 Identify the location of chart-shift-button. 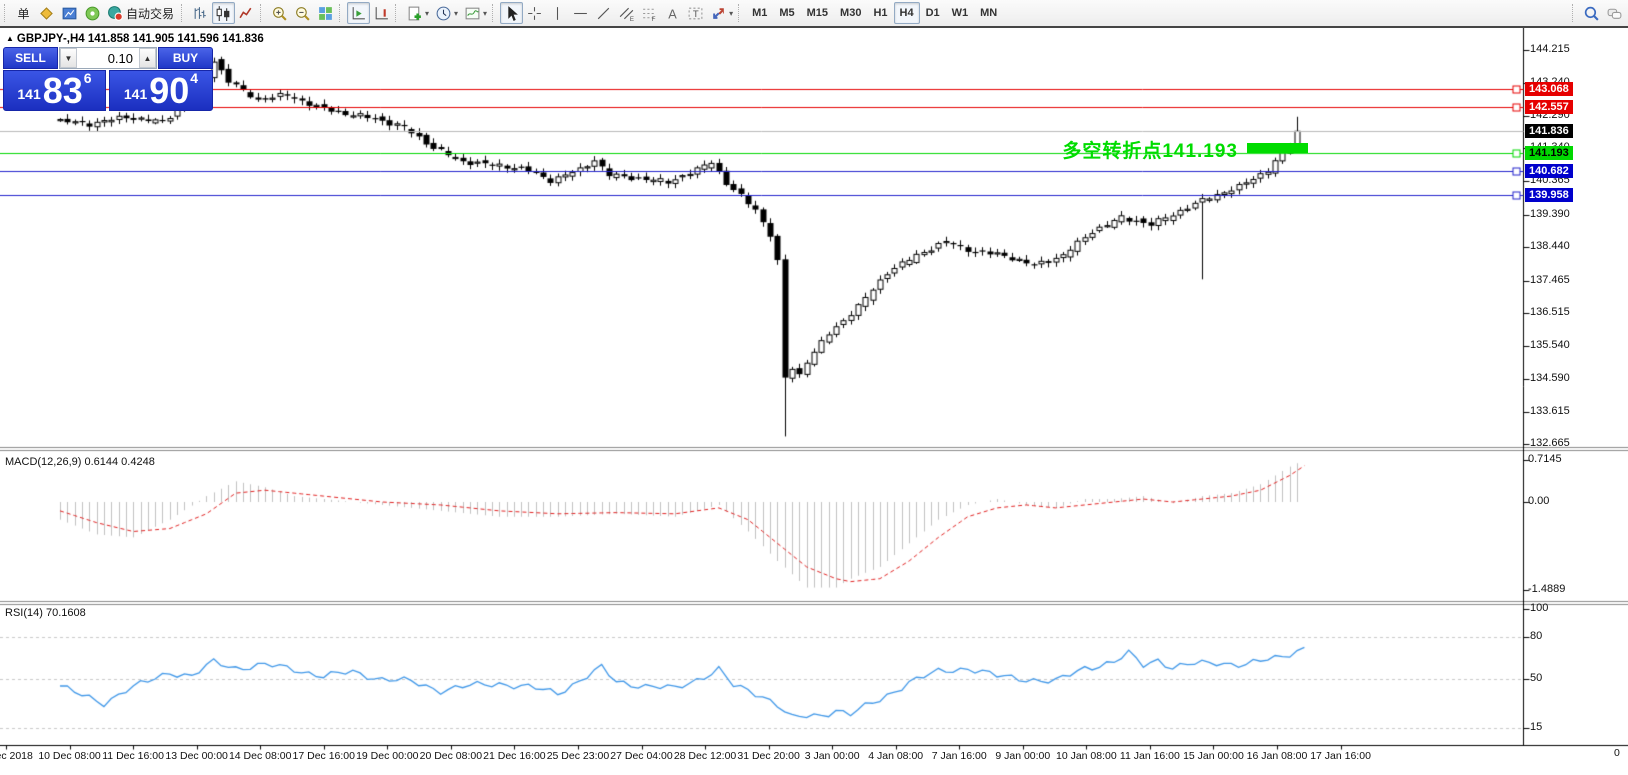
(381, 13).